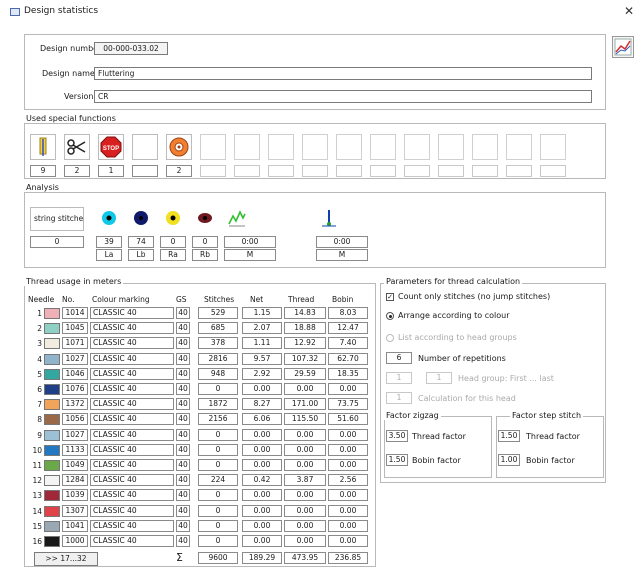  I want to click on chart-icon, so click(623, 47).